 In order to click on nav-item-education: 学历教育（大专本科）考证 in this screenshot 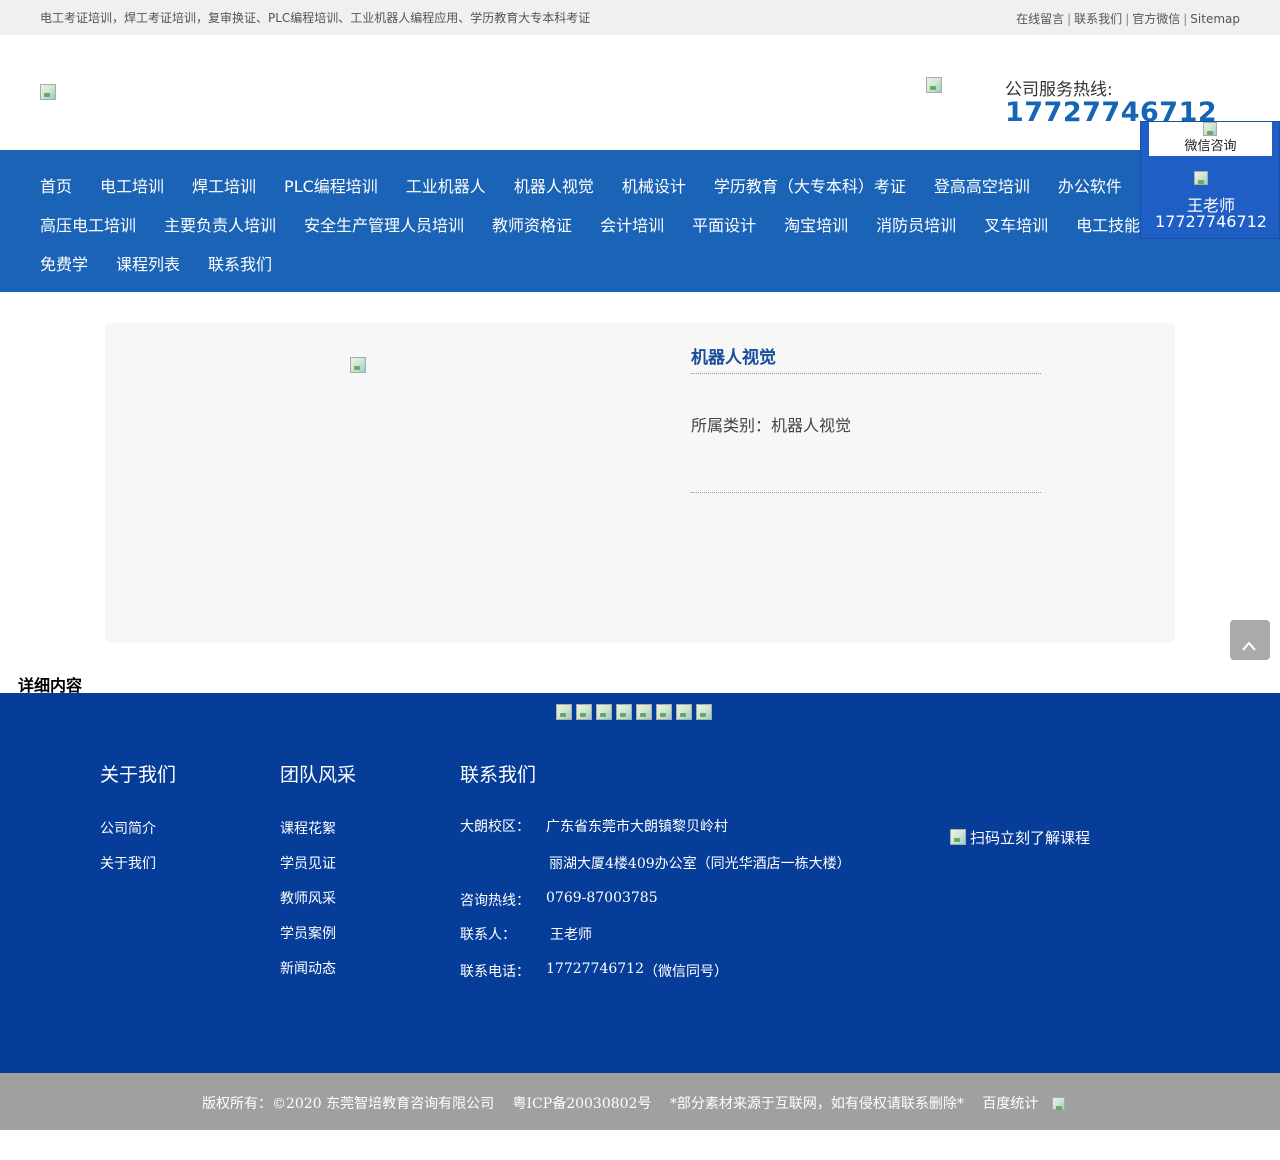, I will do `click(810, 185)`.